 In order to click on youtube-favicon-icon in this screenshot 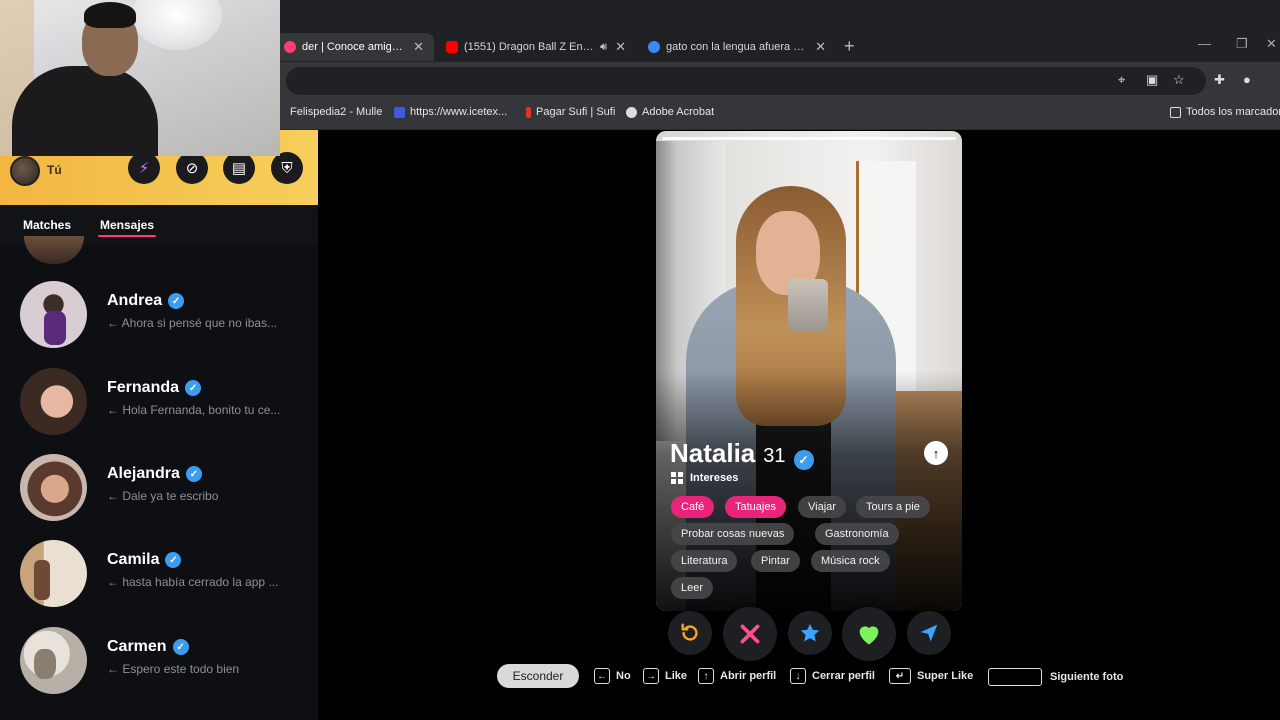, I will do `click(452, 47)`.